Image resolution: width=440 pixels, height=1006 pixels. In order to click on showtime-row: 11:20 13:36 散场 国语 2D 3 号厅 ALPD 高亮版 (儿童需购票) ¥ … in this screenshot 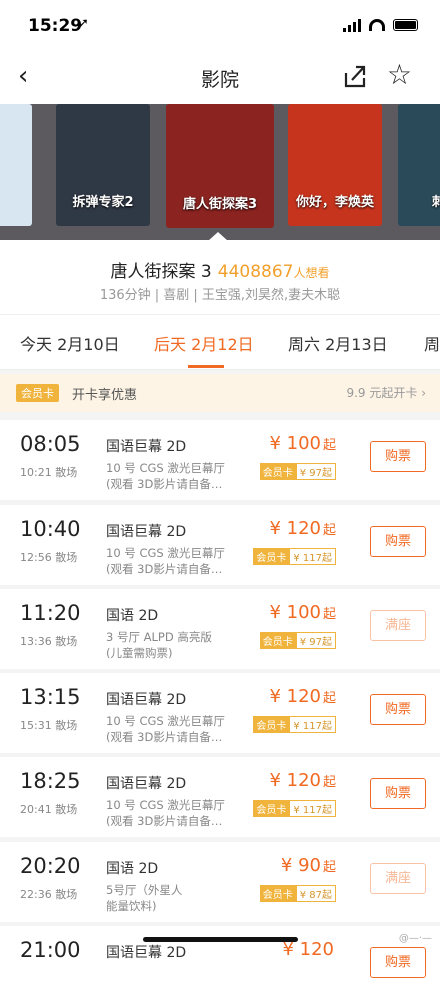, I will do `click(220, 629)`.